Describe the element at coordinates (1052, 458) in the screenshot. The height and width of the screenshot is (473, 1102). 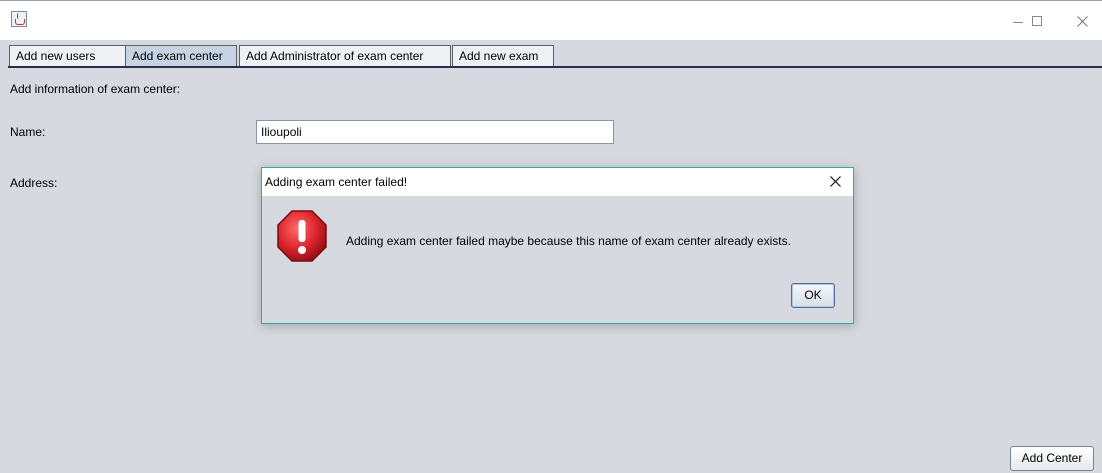
I see `add-center-button: Add Center` at that location.